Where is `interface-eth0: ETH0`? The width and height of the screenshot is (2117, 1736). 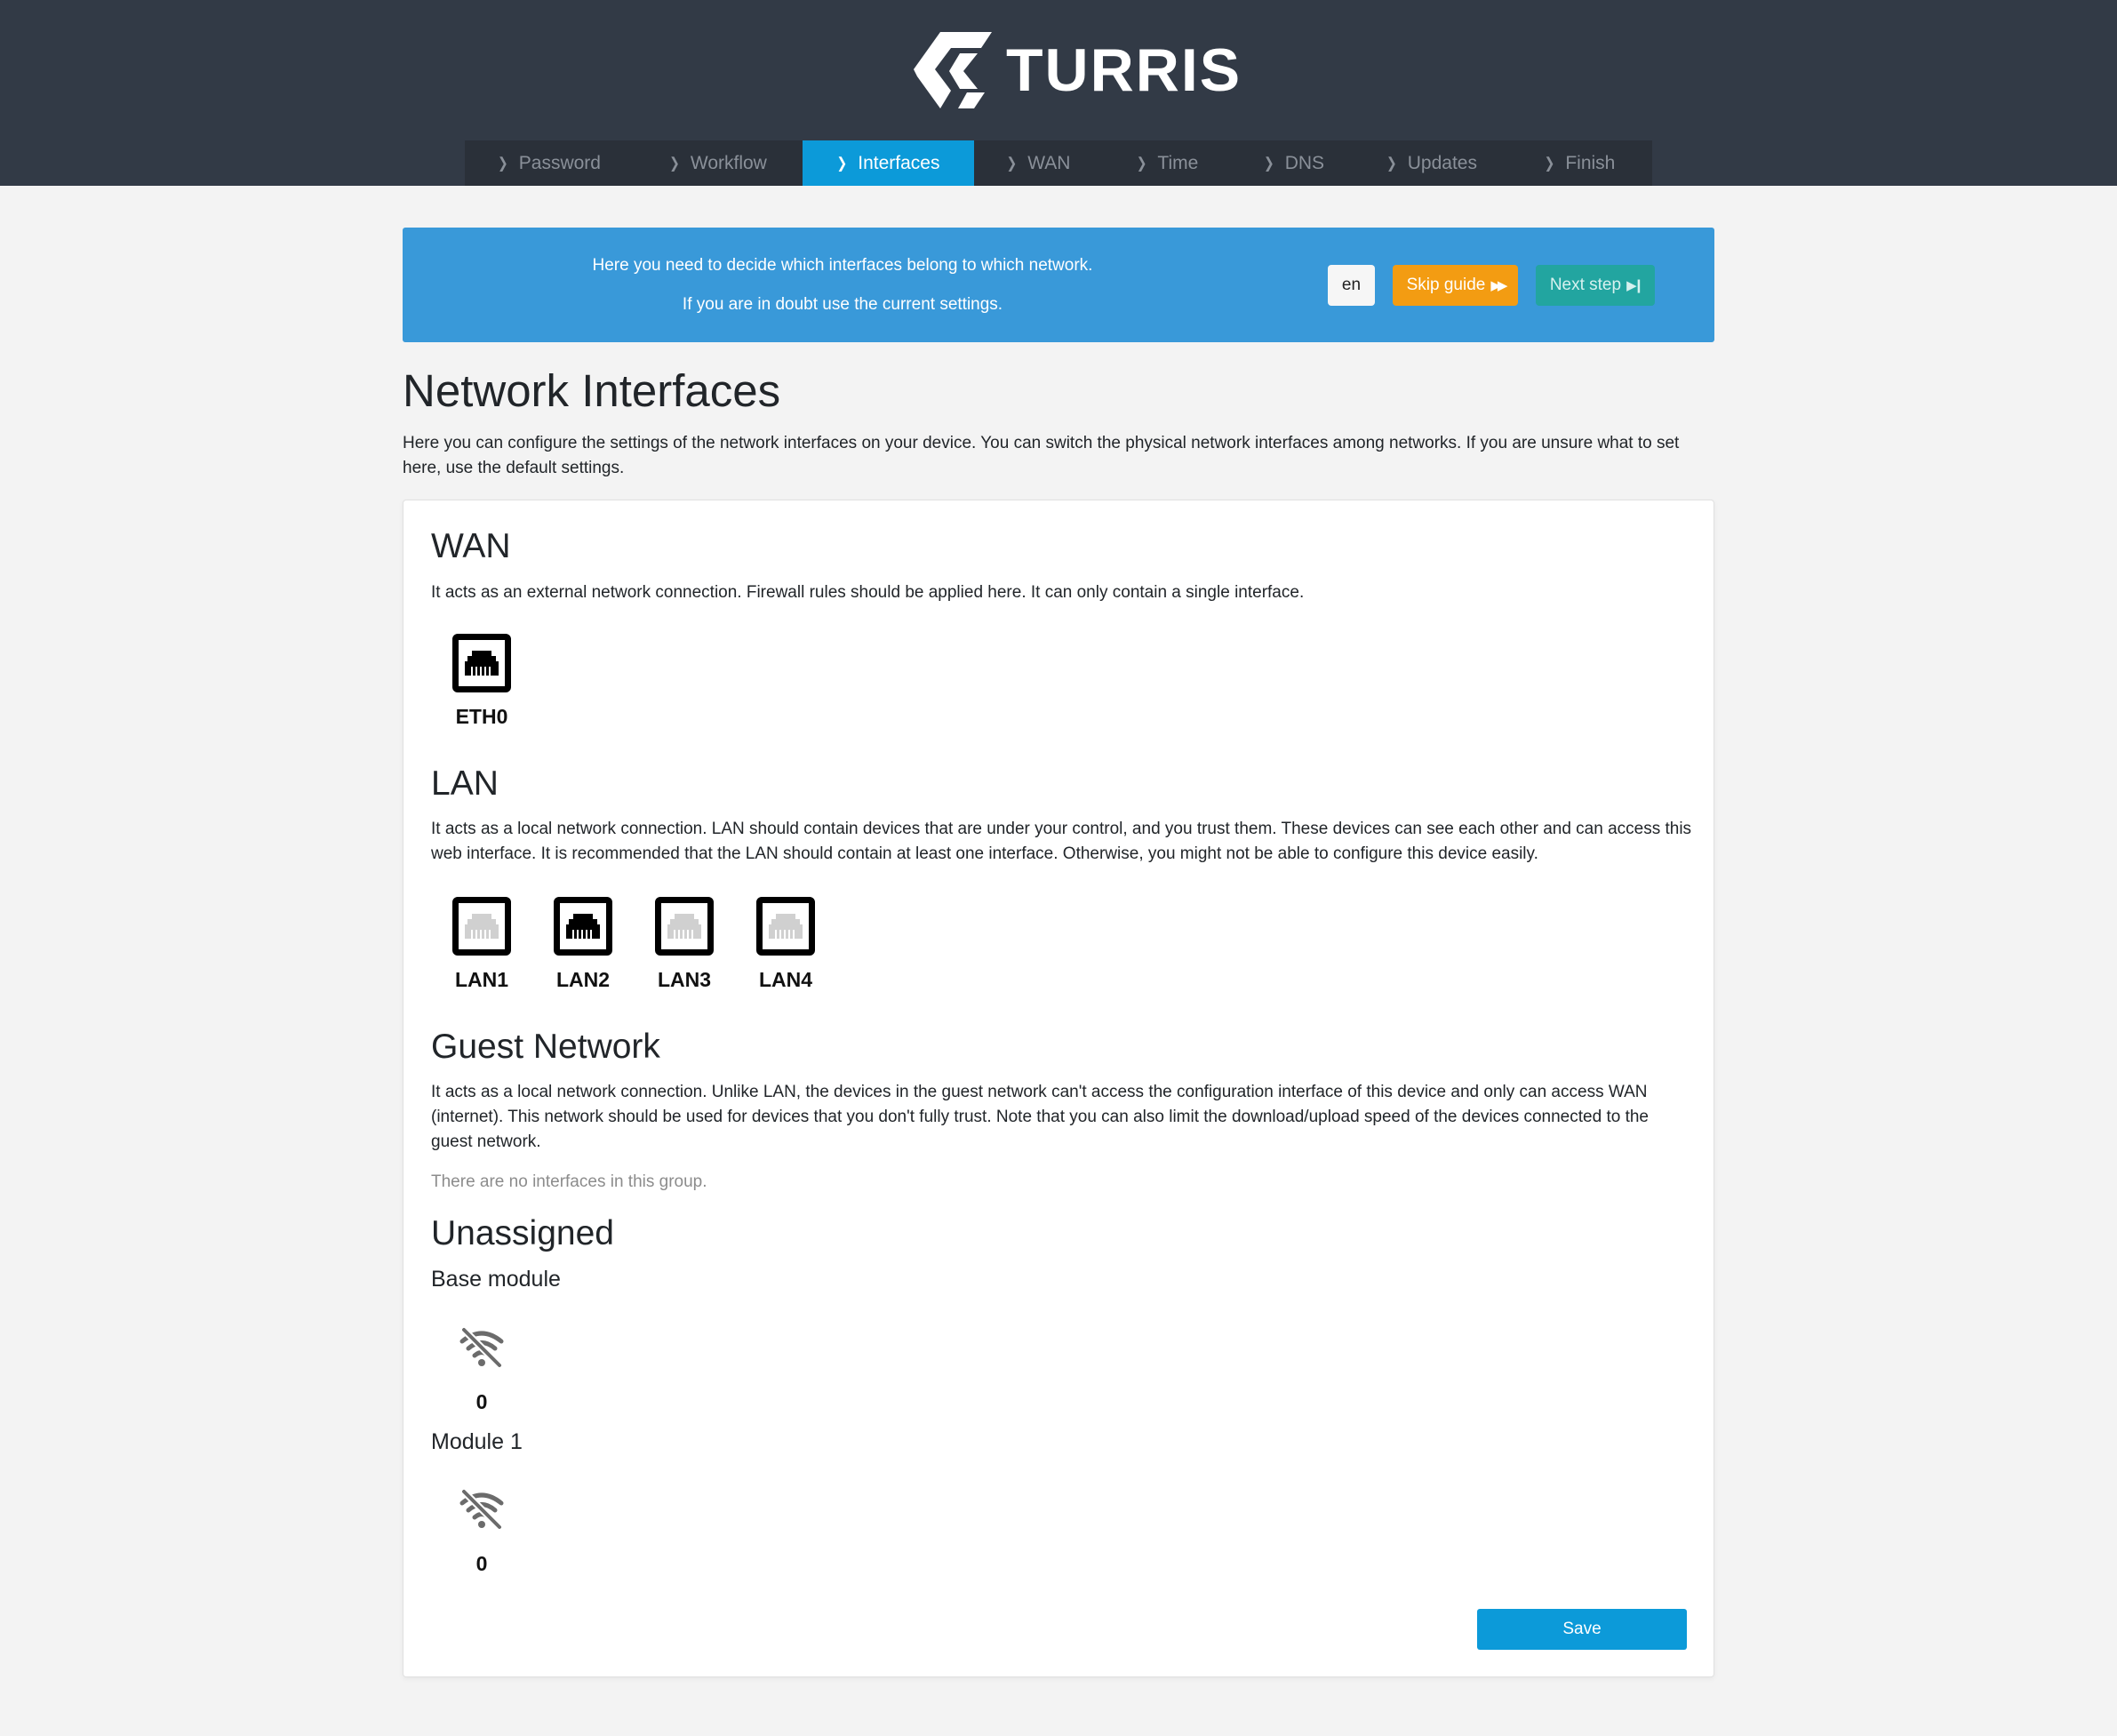
interface-eth0: ETH0 is located at coordinates (481, 681).